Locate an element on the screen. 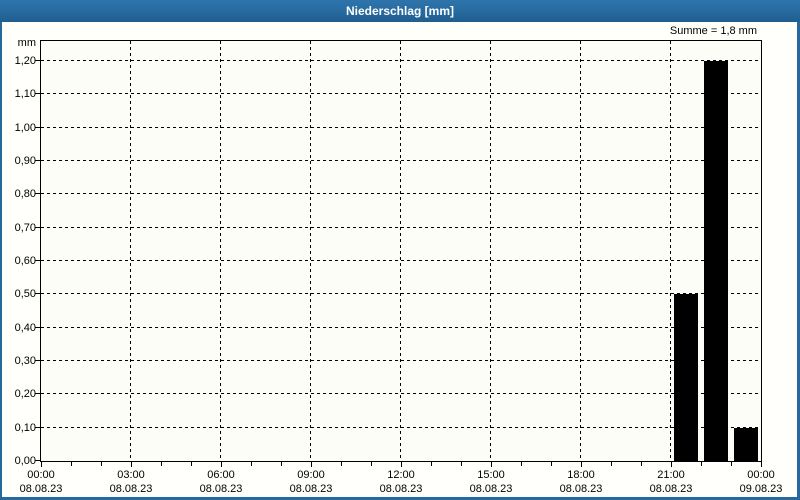  x-tick-time-label: 03:00 is located at coordinates (131, 475).